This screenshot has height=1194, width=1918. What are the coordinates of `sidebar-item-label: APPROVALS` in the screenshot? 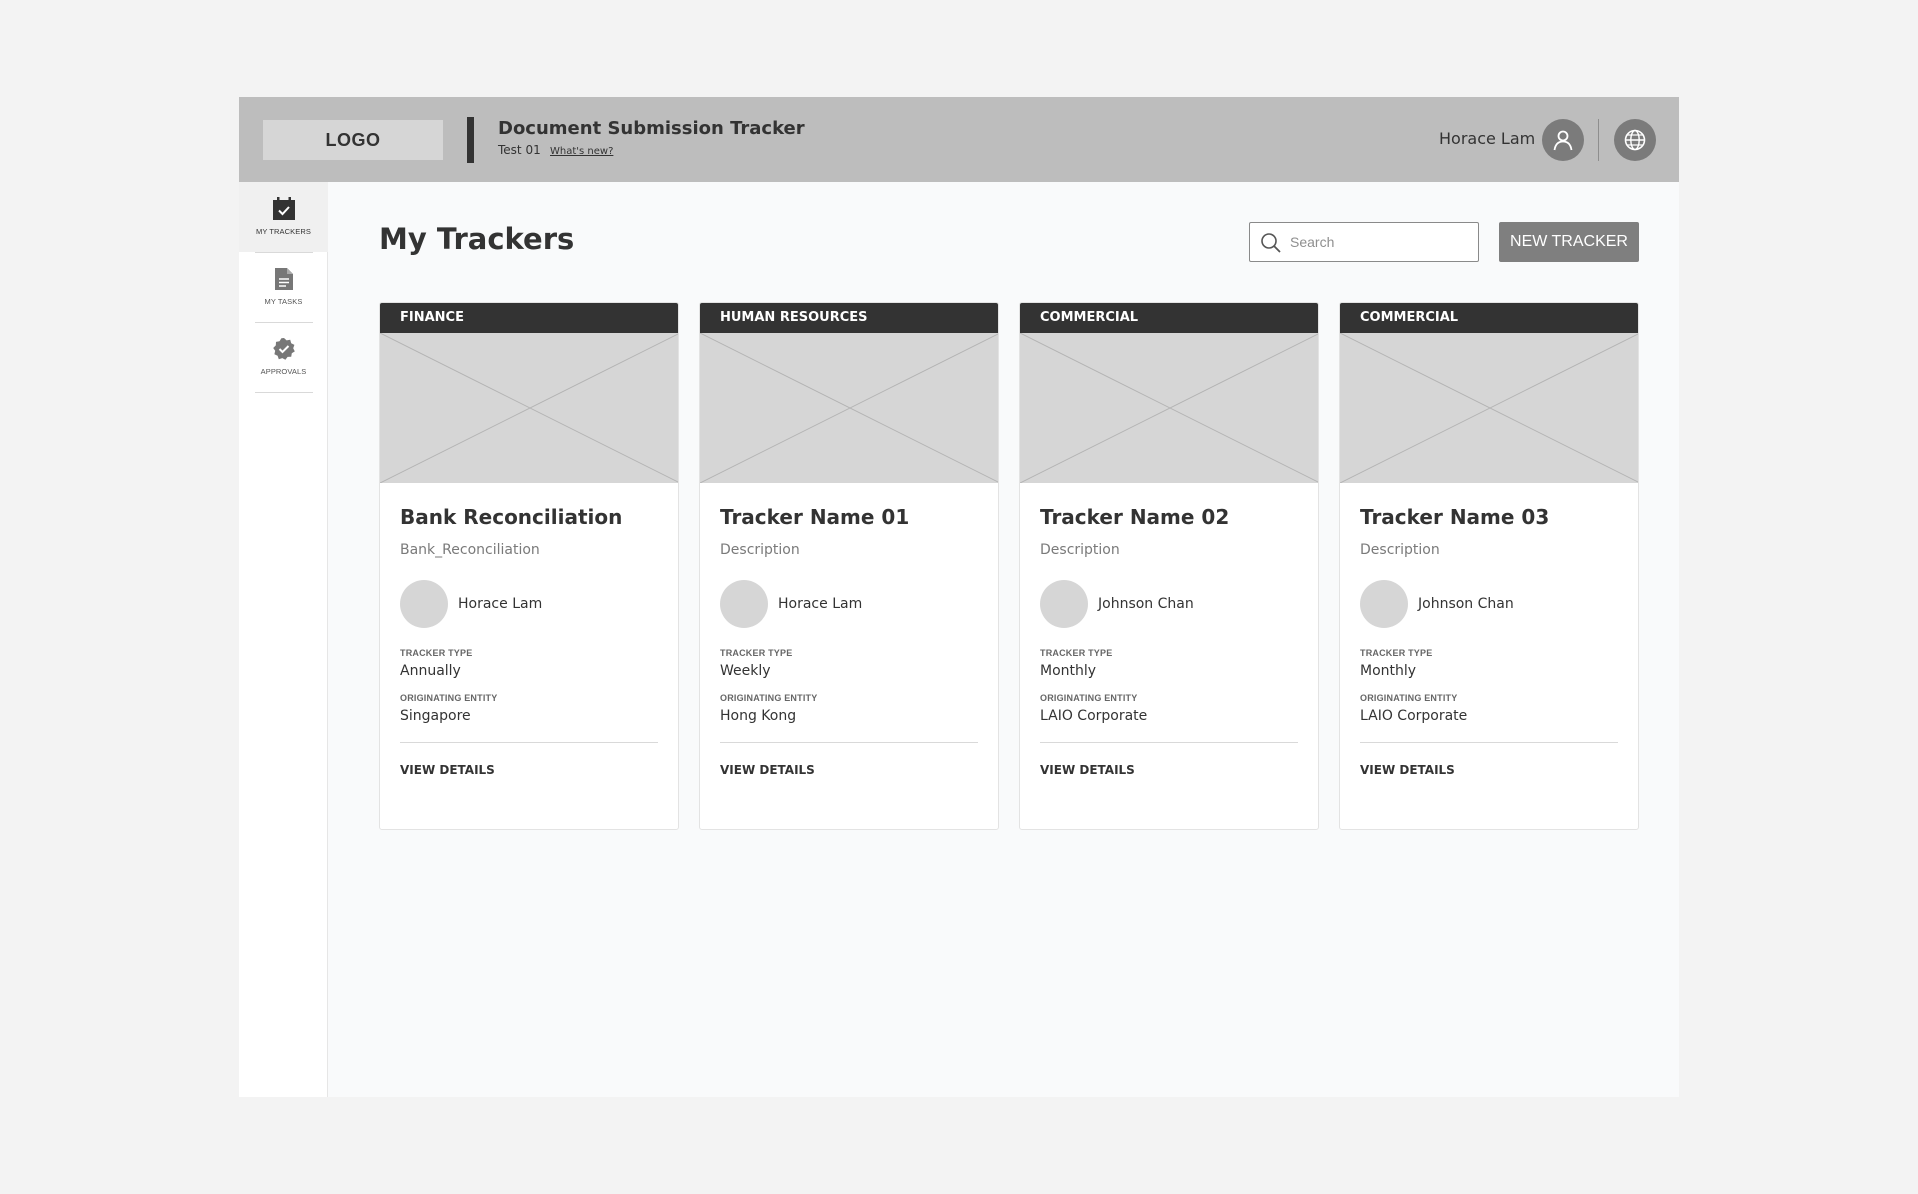 It's located at (283, 371).